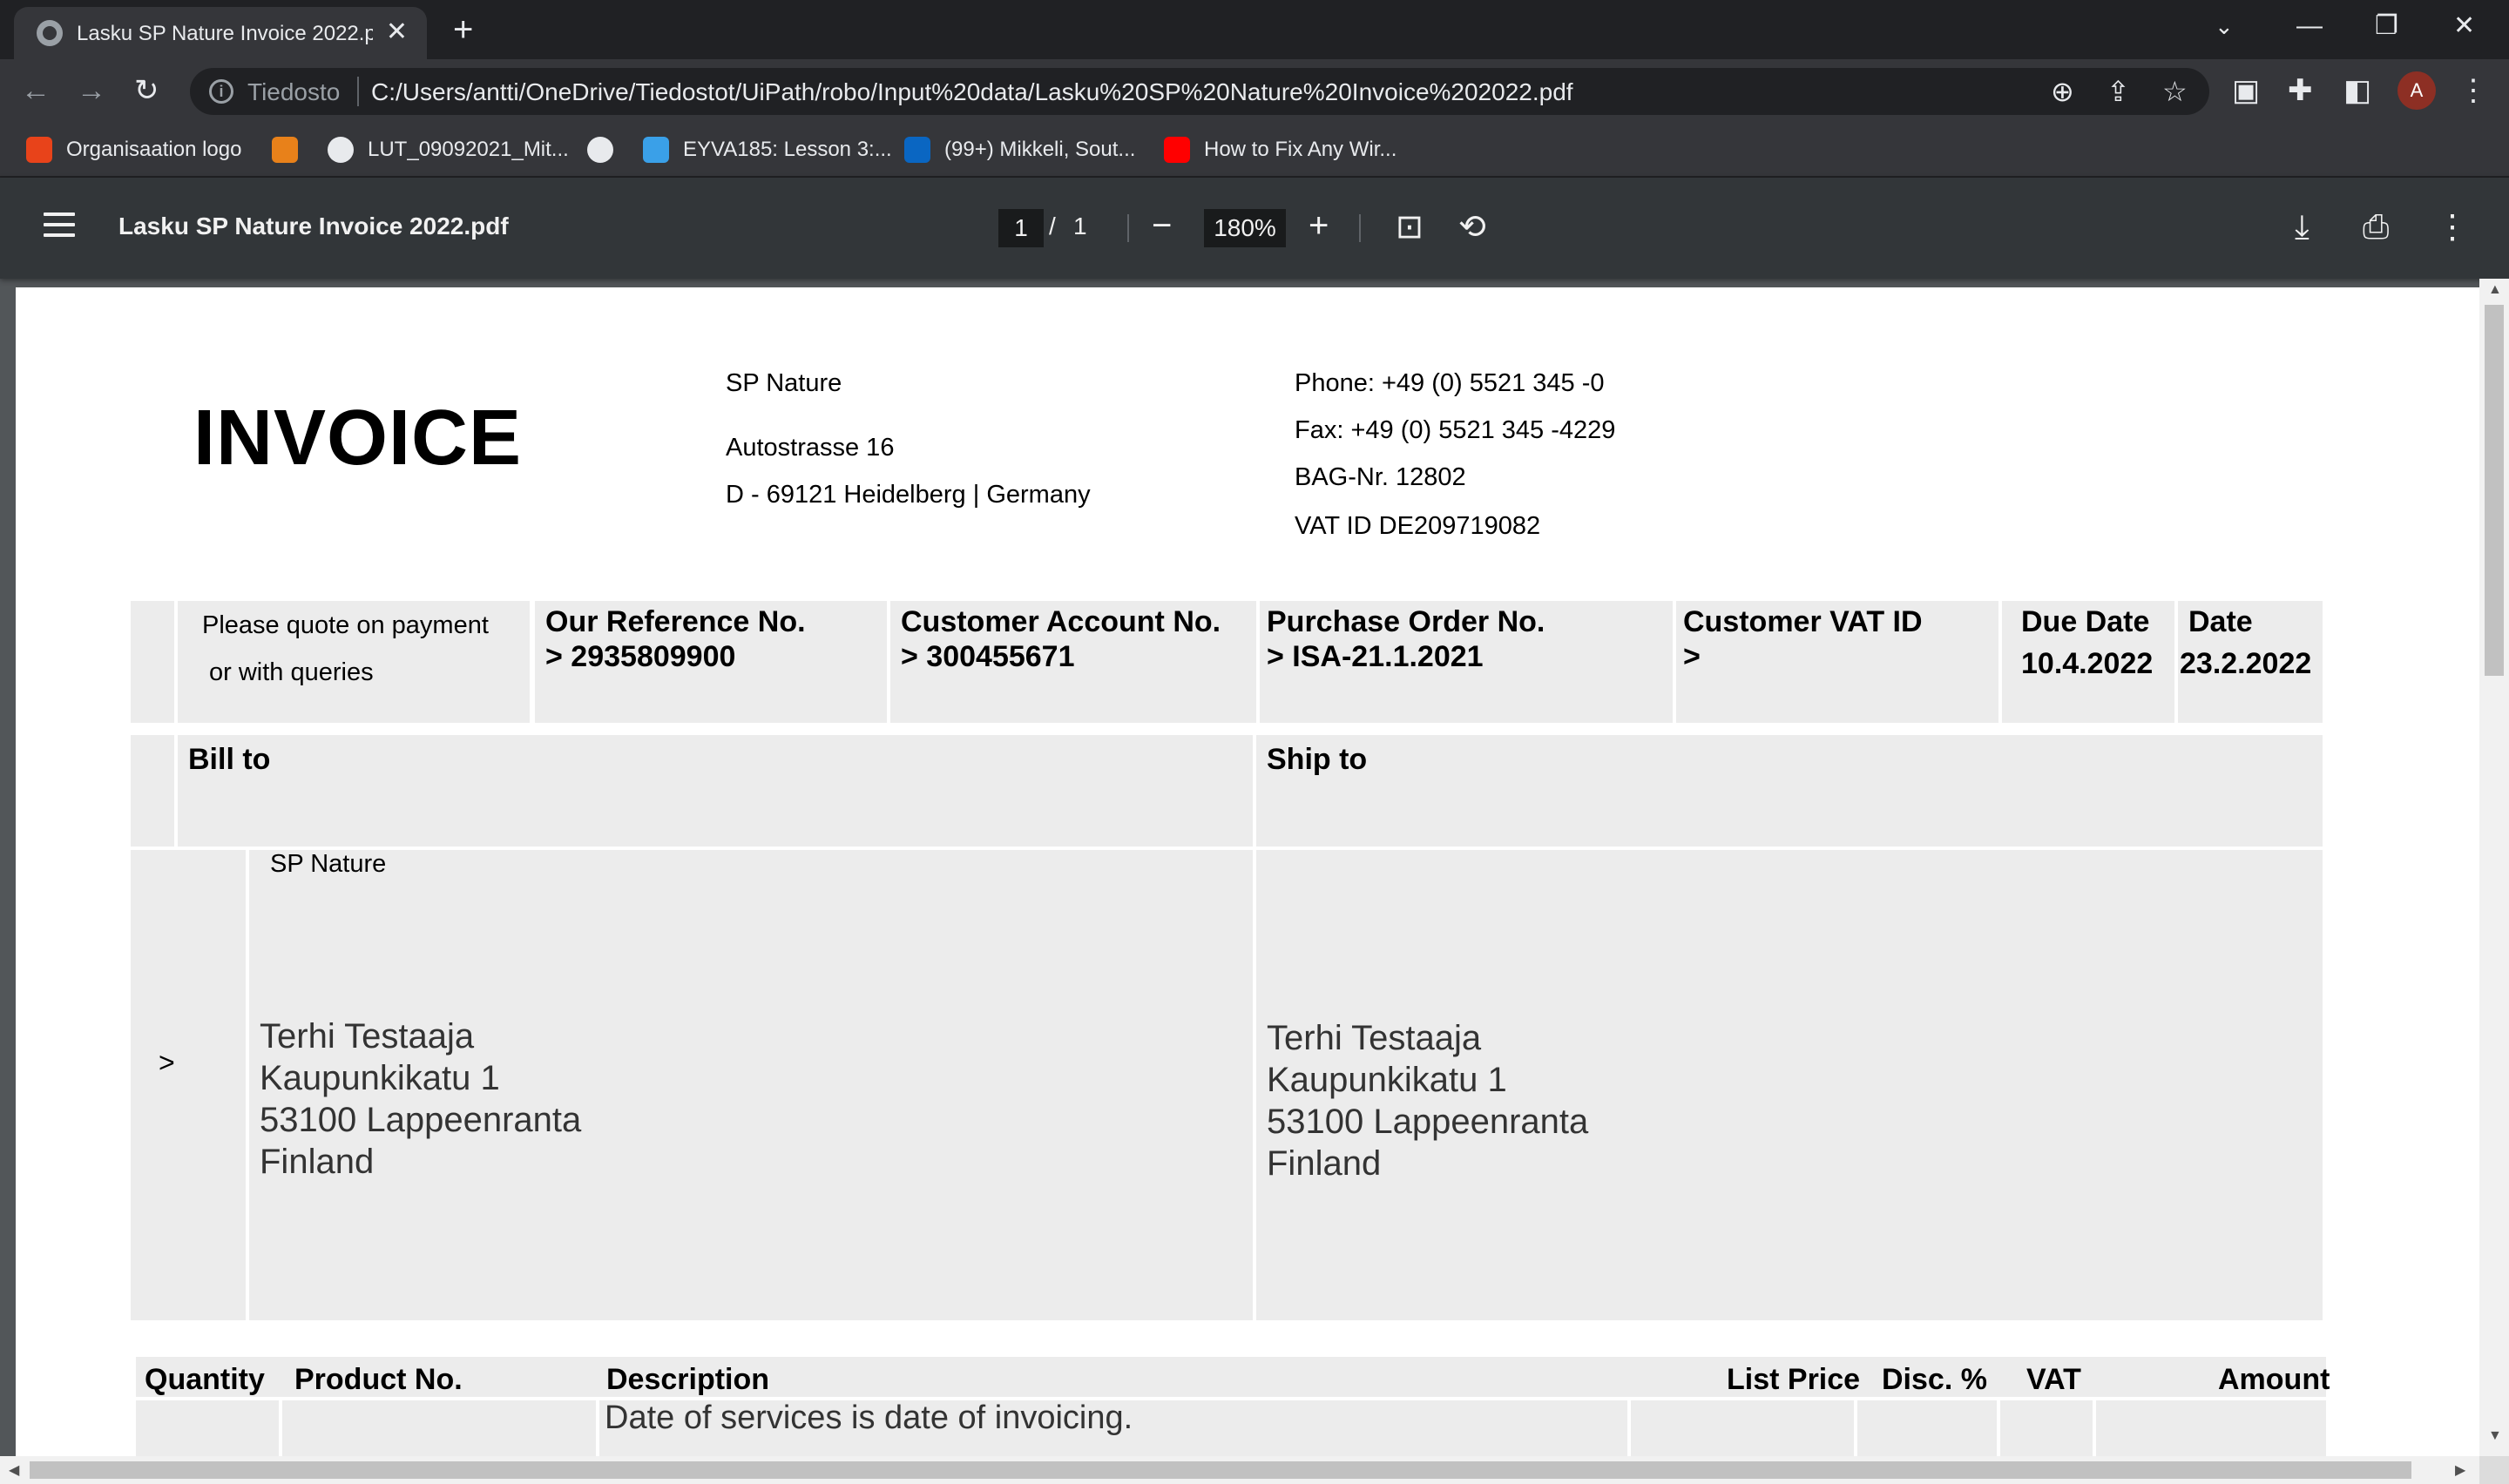  What do you see at coordinates (152, 791) in the screenshot?
I see `address-margin-cell` at bounding box center [152, 791].